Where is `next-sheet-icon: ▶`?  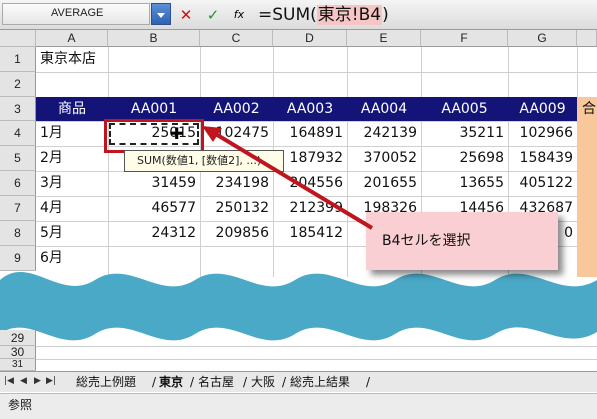 next-sheet-icon: ▶ is located at coordinates (37, 381).